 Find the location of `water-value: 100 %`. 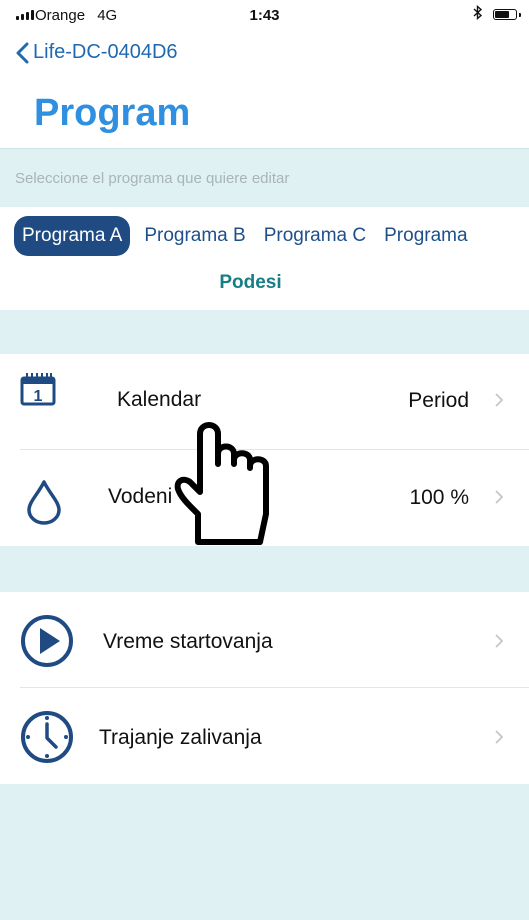

water-value: 100 % is located at coordinates (439, 497).